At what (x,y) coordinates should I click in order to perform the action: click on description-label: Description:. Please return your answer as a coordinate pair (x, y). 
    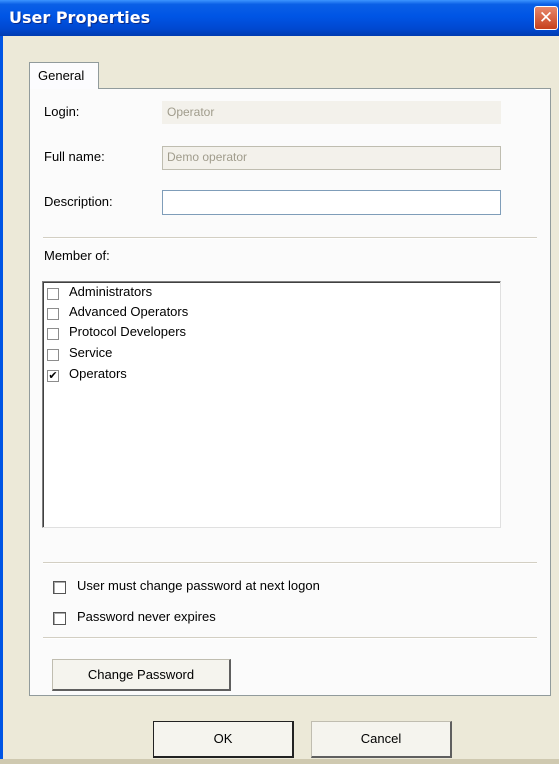
    Looking at the image, I should click on (78, 201).